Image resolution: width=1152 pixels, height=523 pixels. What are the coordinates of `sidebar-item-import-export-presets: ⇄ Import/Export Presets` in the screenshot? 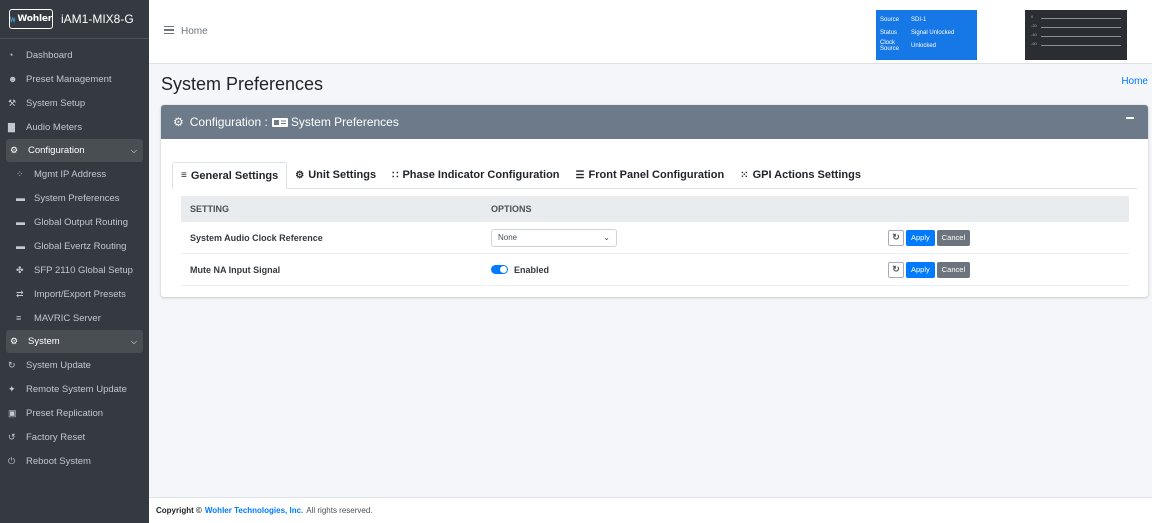 It's located at (74, 294).